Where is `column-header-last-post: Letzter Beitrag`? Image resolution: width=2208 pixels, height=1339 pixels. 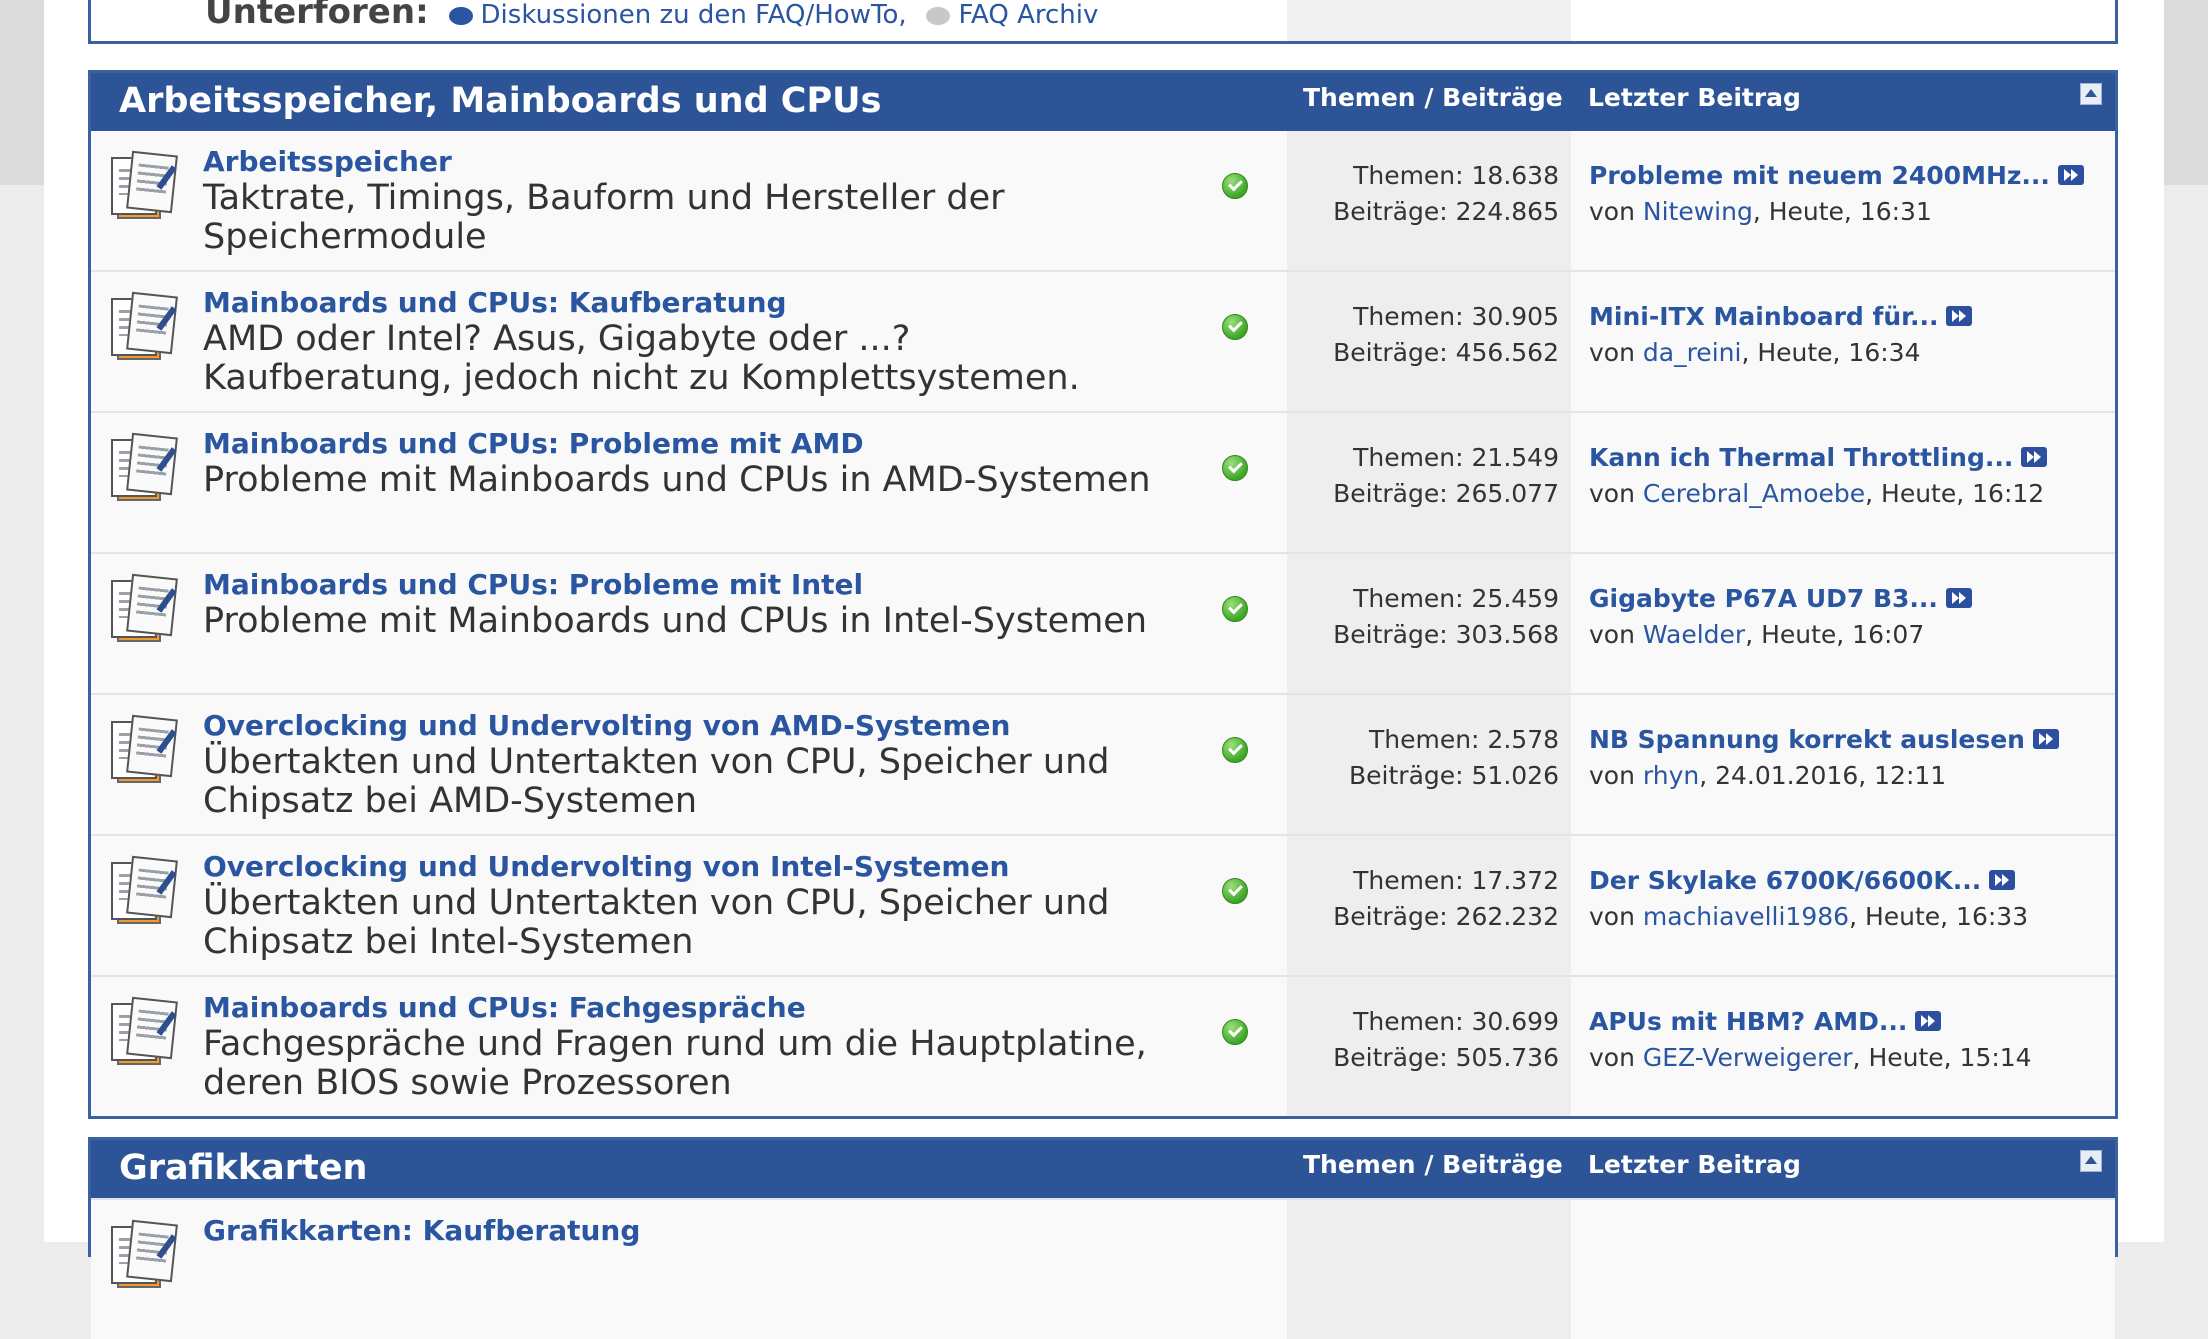
column-header-last-post: Letzter Beitrag is located at coordinates (1694, 1164).